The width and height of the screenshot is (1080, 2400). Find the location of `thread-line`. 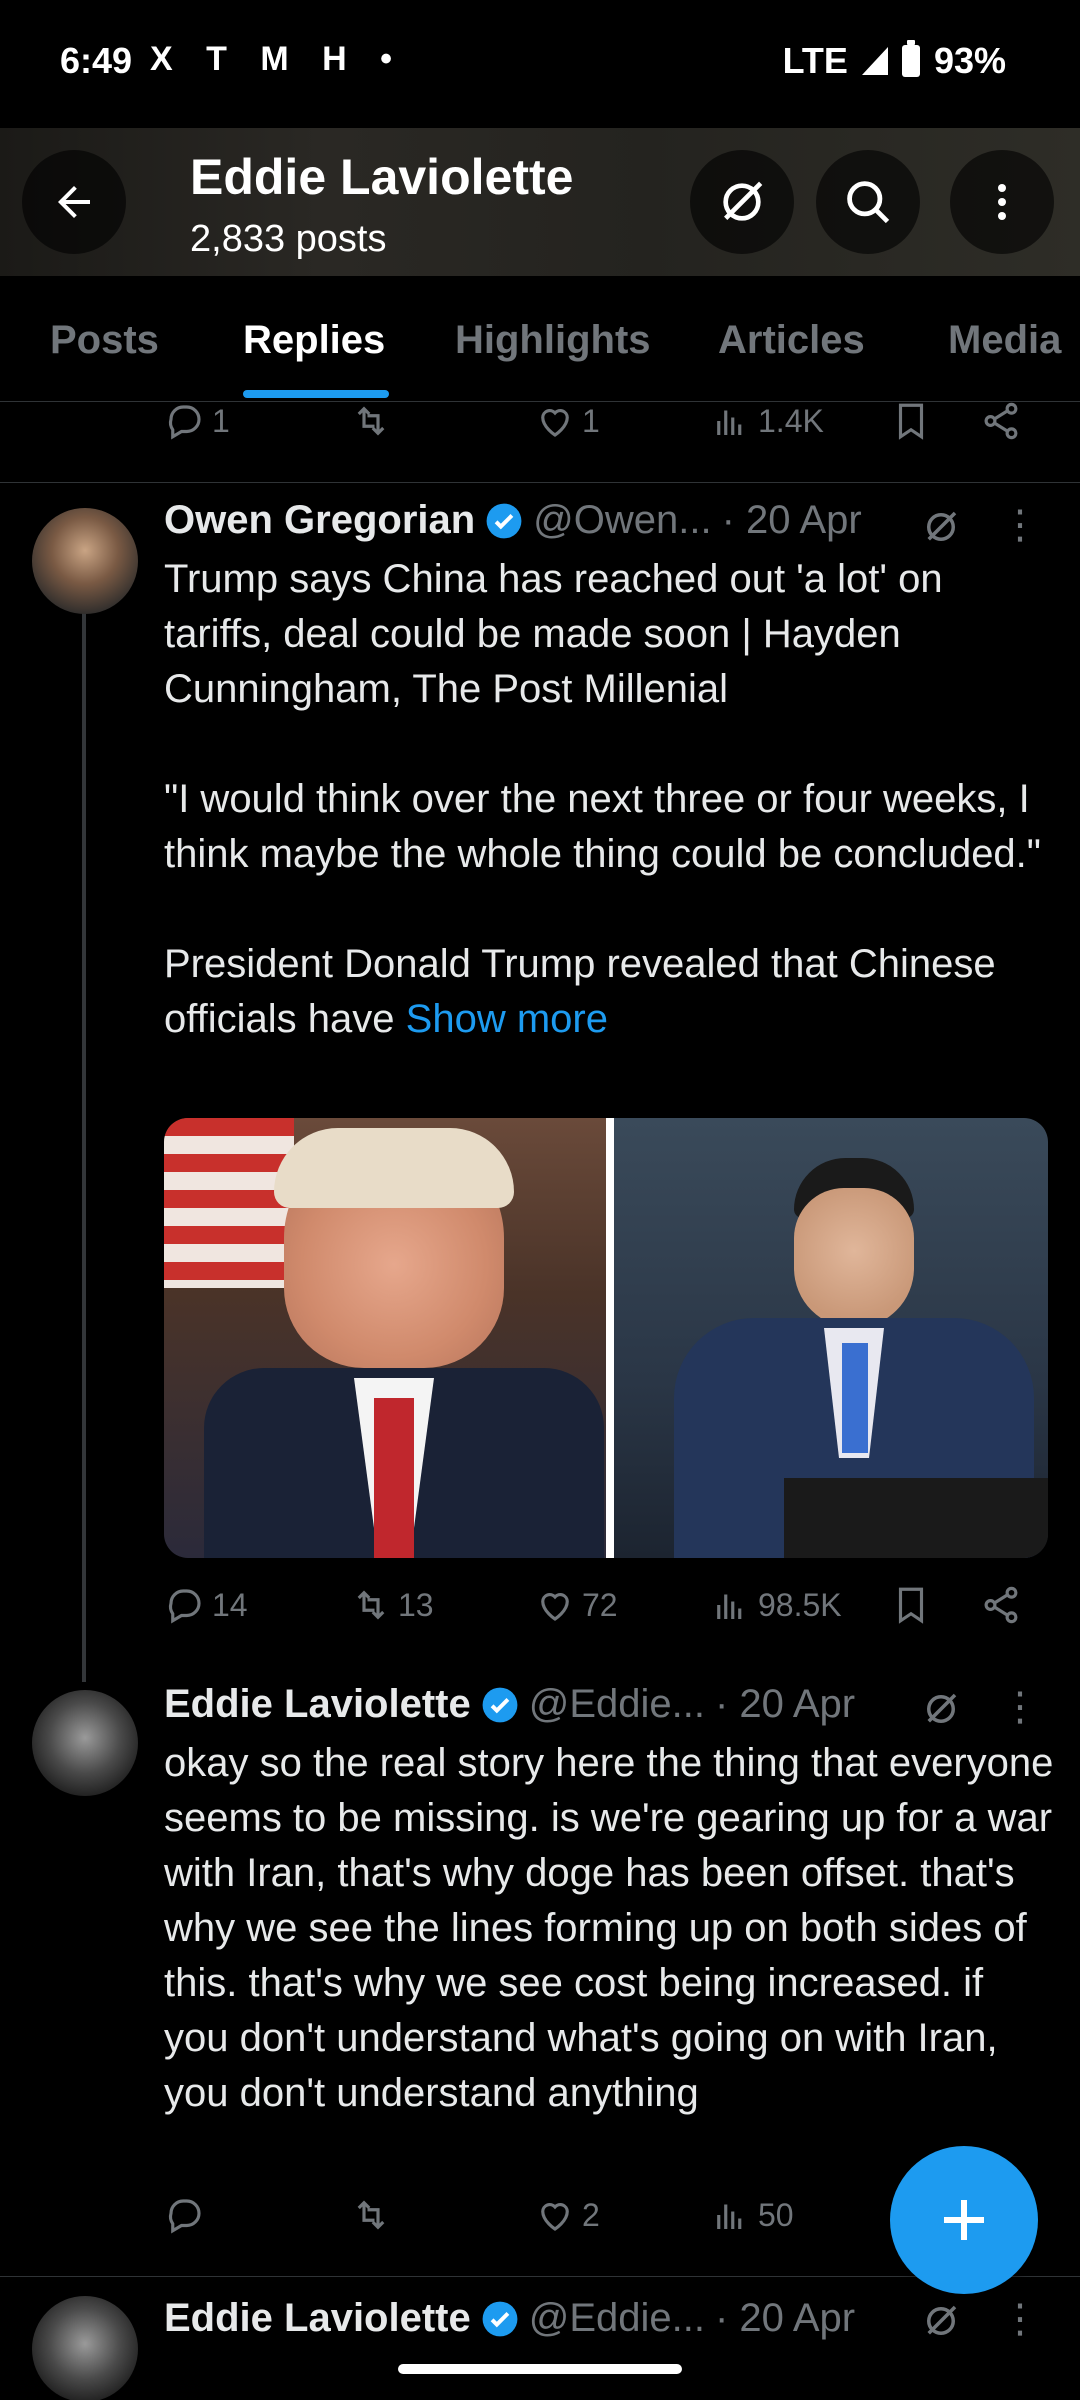

thread-line is located at coordinates (84, 1147).